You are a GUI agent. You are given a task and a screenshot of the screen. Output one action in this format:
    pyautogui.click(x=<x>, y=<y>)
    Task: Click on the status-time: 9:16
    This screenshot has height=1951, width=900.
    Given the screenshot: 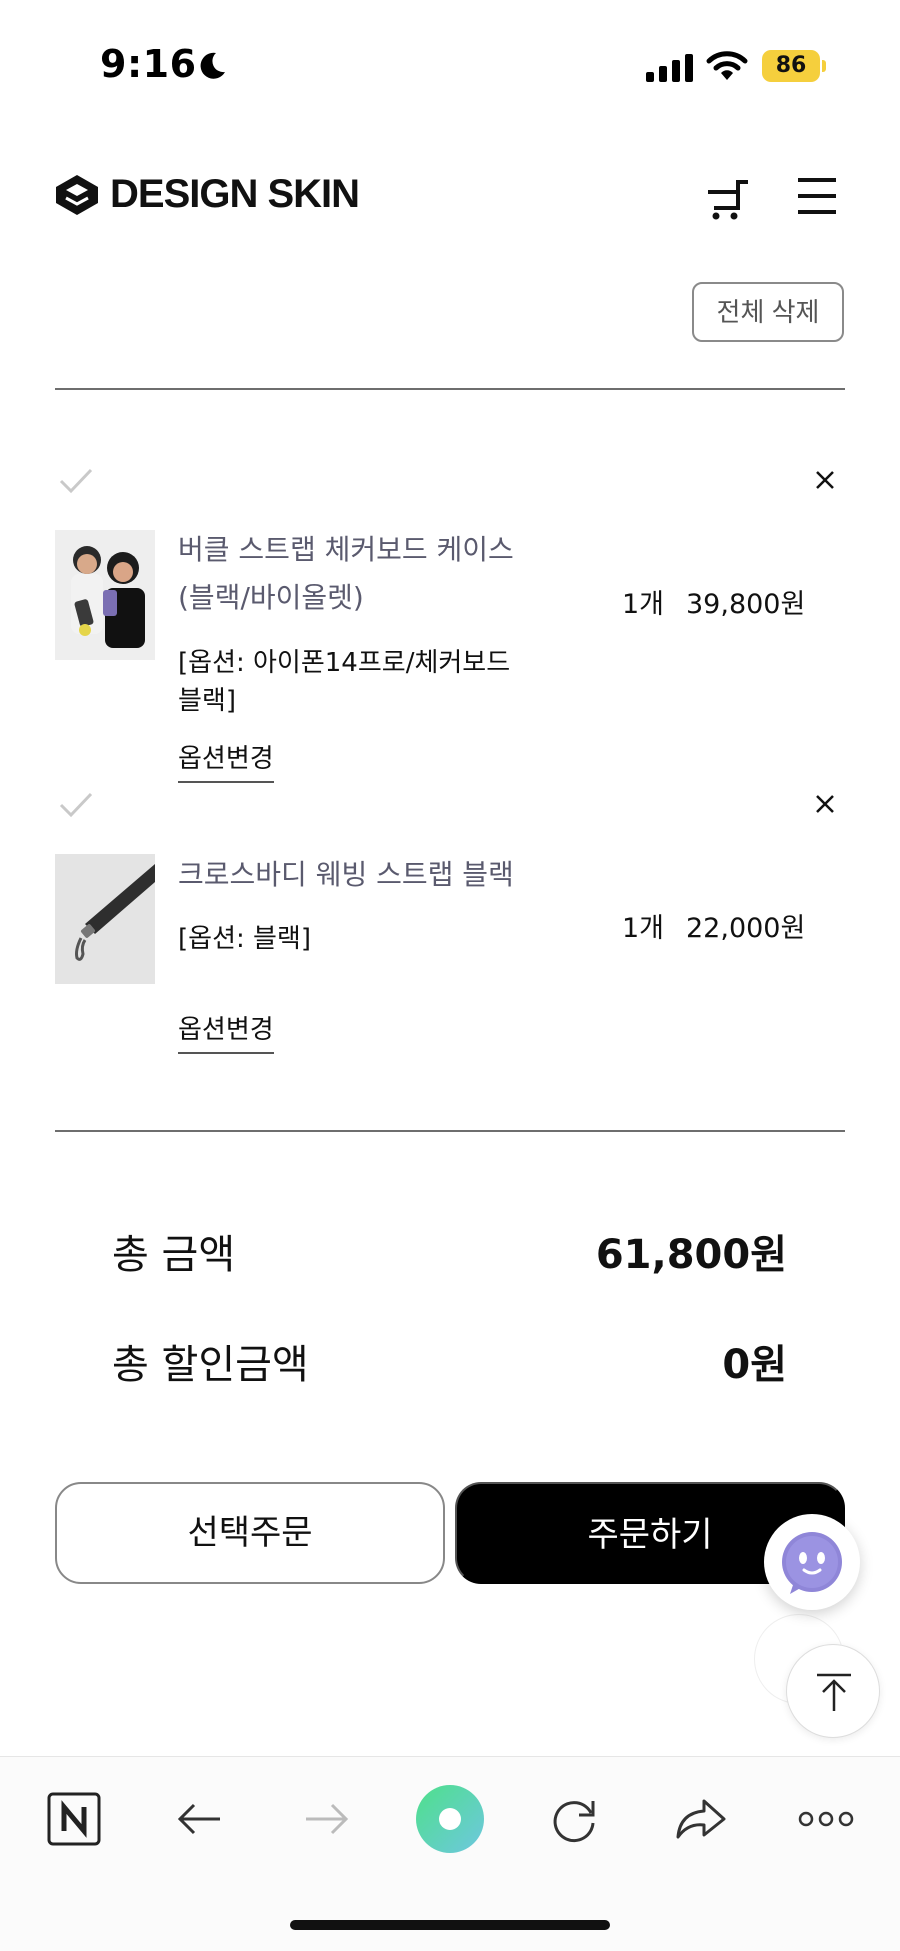 What is the action you would take?
    pyautogui.click(x=148, y=64)
    